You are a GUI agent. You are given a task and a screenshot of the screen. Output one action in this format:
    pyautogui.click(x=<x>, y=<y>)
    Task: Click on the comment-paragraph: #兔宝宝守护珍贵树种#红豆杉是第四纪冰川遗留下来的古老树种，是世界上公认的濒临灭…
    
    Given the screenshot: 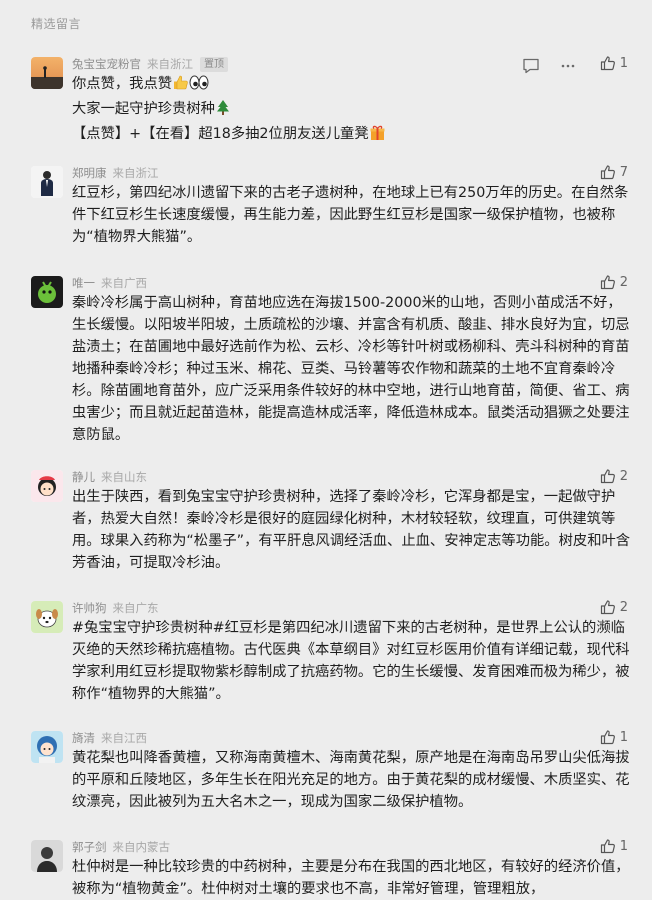 What is the action you would take?
    pyautogui.click(x=351, y=661)
    